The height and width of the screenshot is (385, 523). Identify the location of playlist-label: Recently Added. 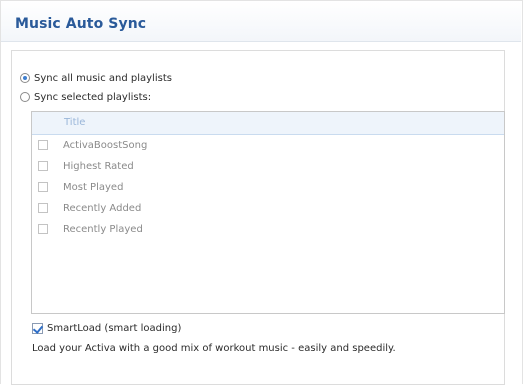
(102, 208).